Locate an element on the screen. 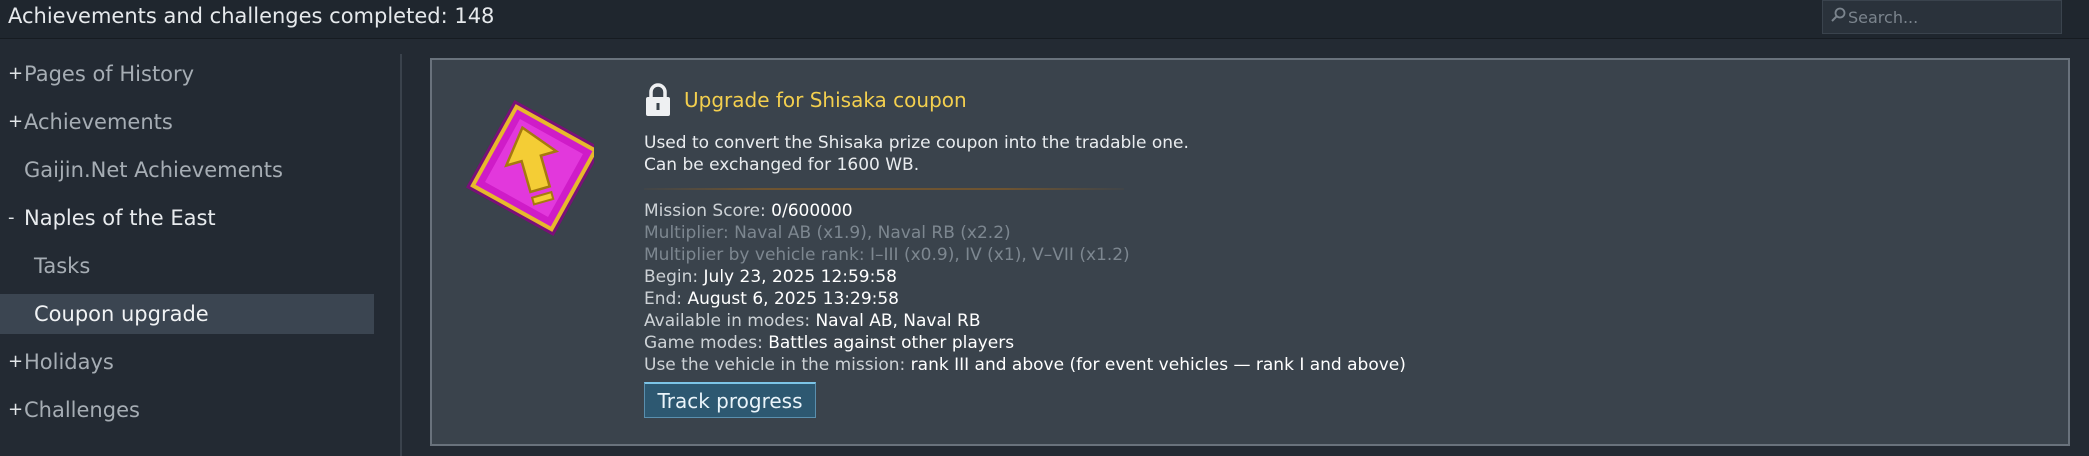  search-icon is located at coordinates (1838, 14).